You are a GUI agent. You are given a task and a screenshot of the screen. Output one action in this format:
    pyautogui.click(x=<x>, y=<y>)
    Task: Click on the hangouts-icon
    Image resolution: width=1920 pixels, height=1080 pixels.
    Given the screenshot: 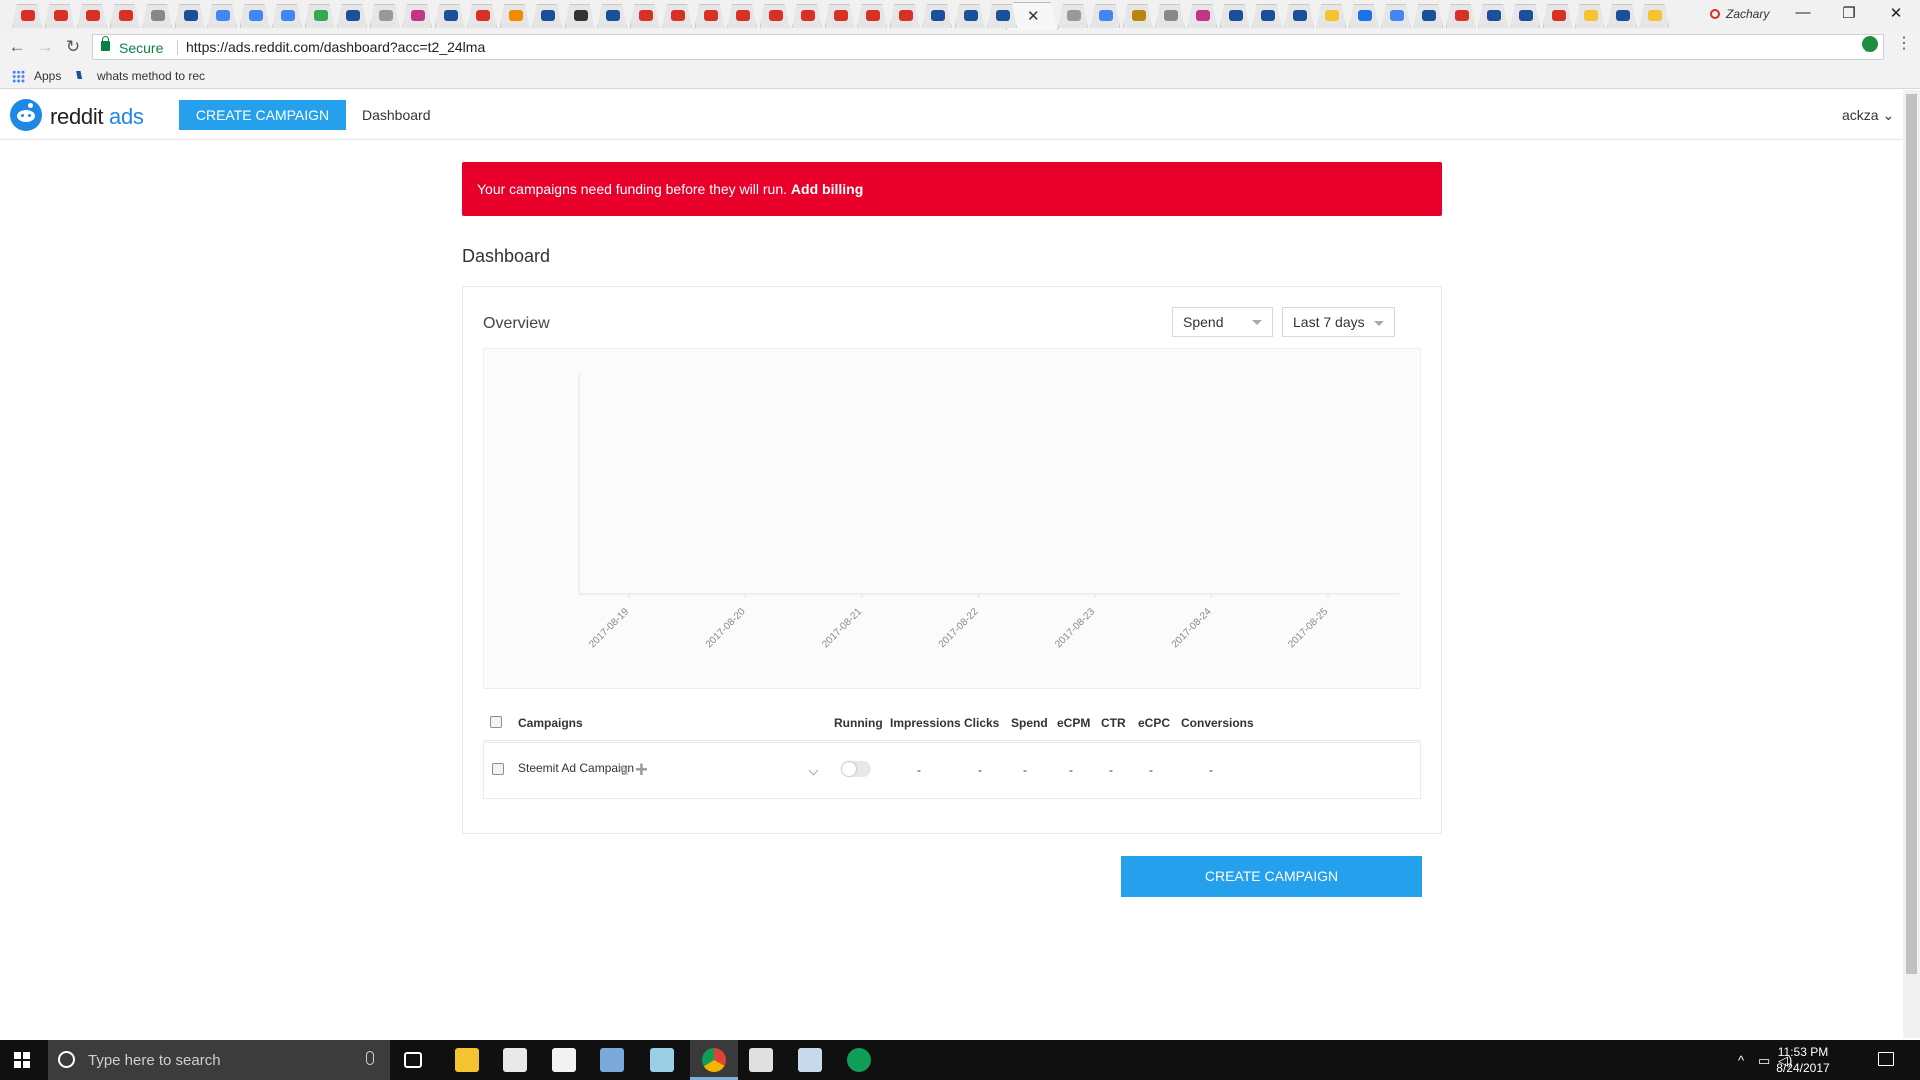 What is the action you would take?
    pyautogui.click(x=859, y=1060)
    